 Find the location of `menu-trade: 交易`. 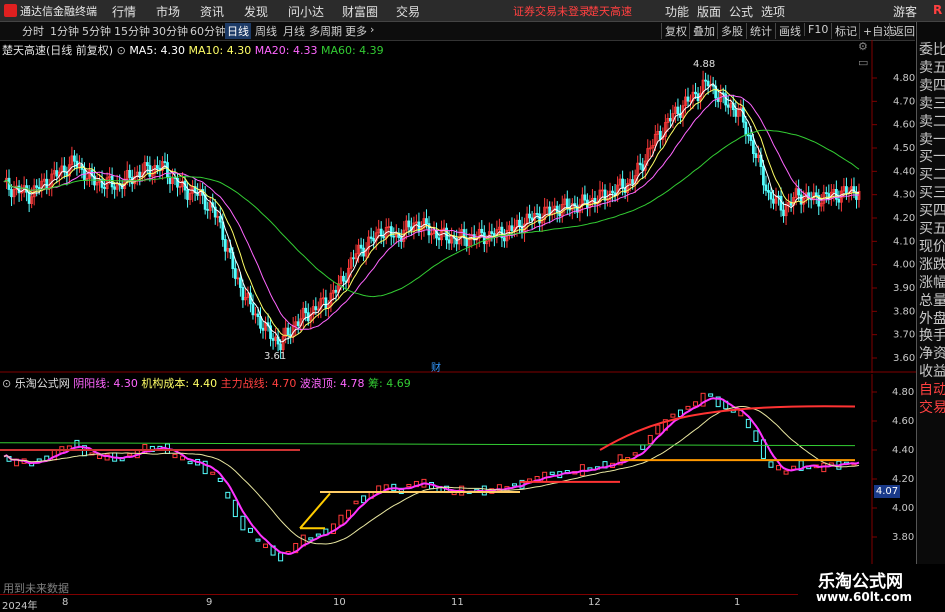

menu-trade: 交易 is located at coordinates (408, 11).